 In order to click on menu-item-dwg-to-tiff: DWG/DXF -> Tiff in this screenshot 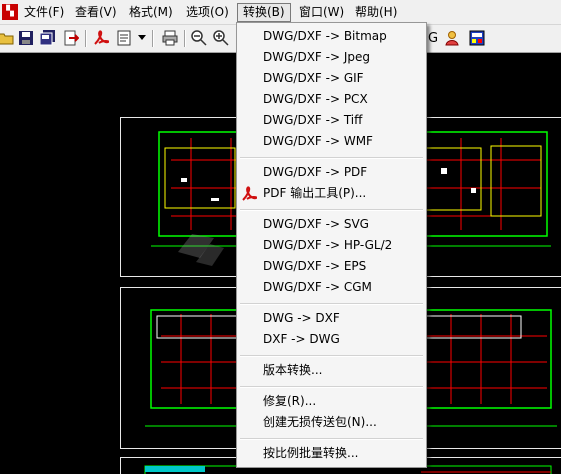, I will do `click(331, 120)`.